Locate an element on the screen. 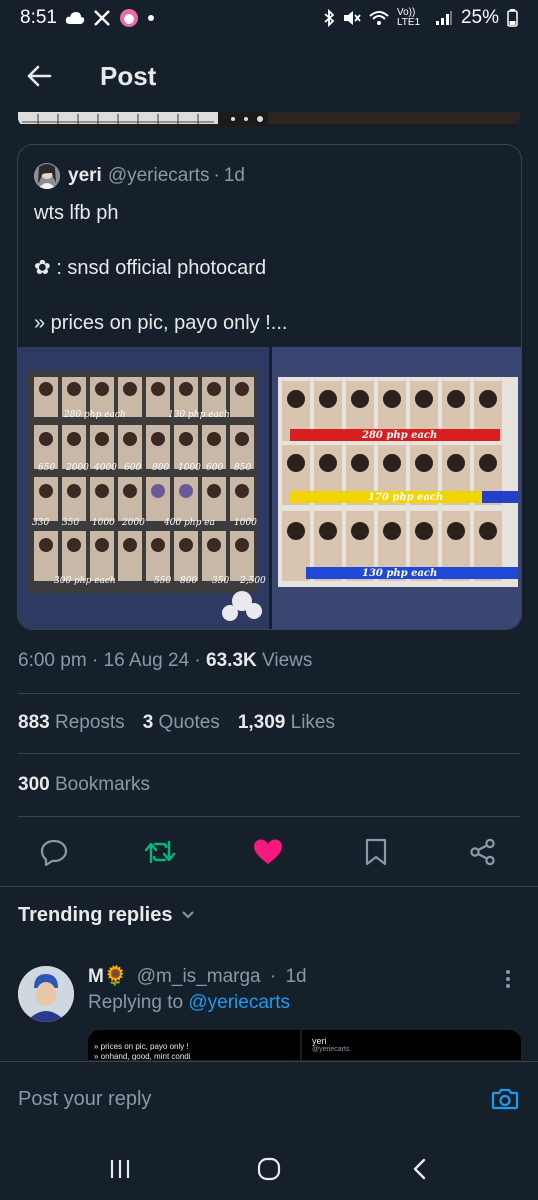  page-title: Post is located at coordinates (128, 75).